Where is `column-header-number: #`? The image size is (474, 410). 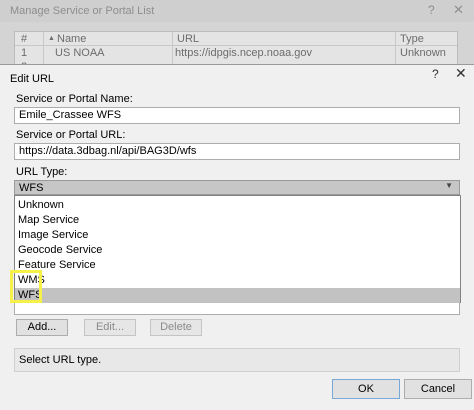 column-header-number: # is located at coordinates (24, 39).